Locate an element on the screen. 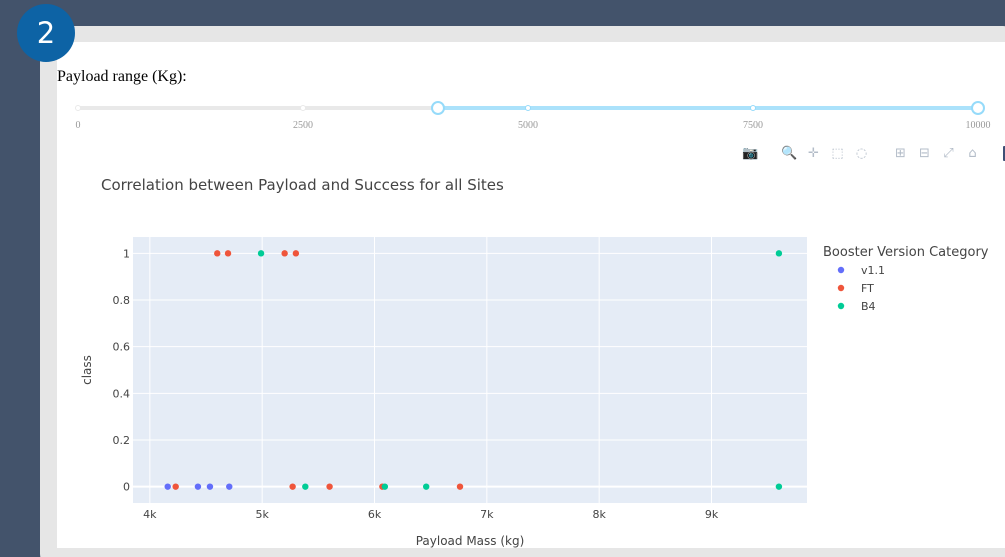 This screenshot has width=1005, height=557. x-tick-label: 4k is located at coordinates (150, 514).